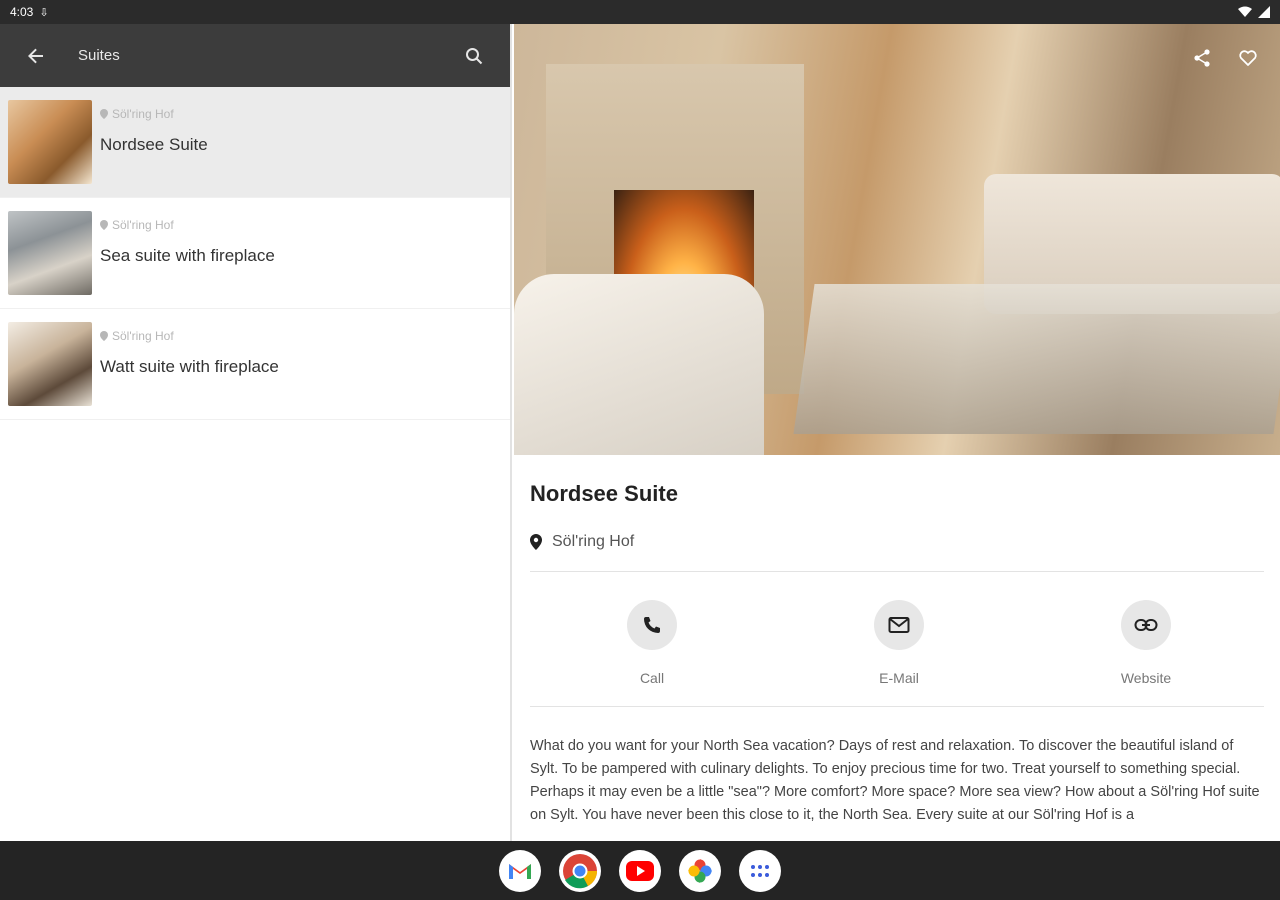 This screenshot has height=900, width=1280. I want to click on app-drawer-icon, so click(760, 870).